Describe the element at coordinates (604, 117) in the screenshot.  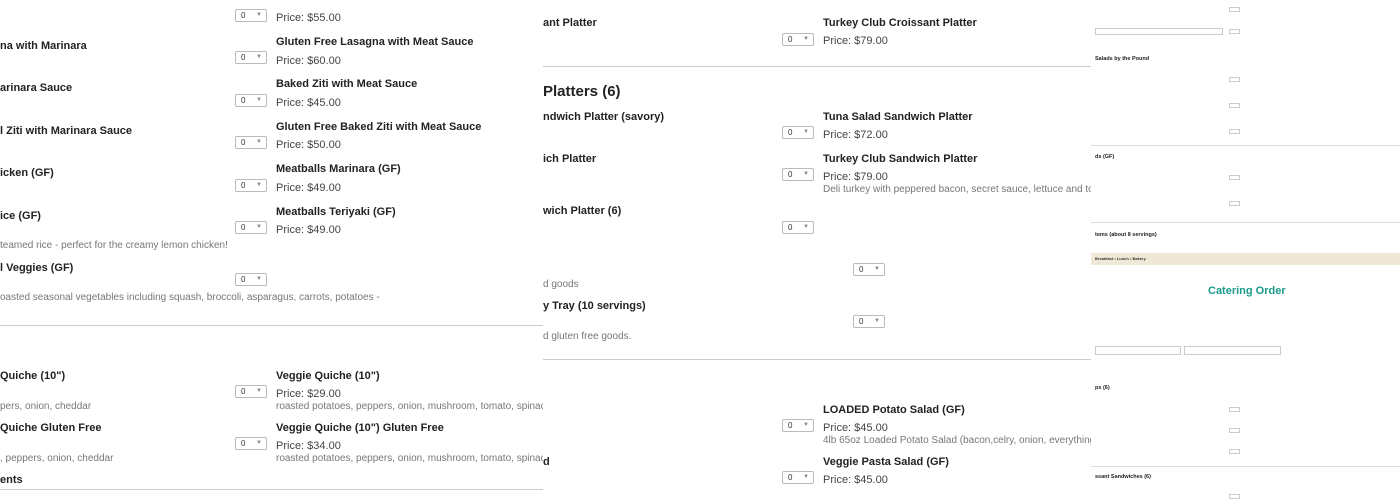
I see `item-title: ndwich Platter (savory)` at that location.